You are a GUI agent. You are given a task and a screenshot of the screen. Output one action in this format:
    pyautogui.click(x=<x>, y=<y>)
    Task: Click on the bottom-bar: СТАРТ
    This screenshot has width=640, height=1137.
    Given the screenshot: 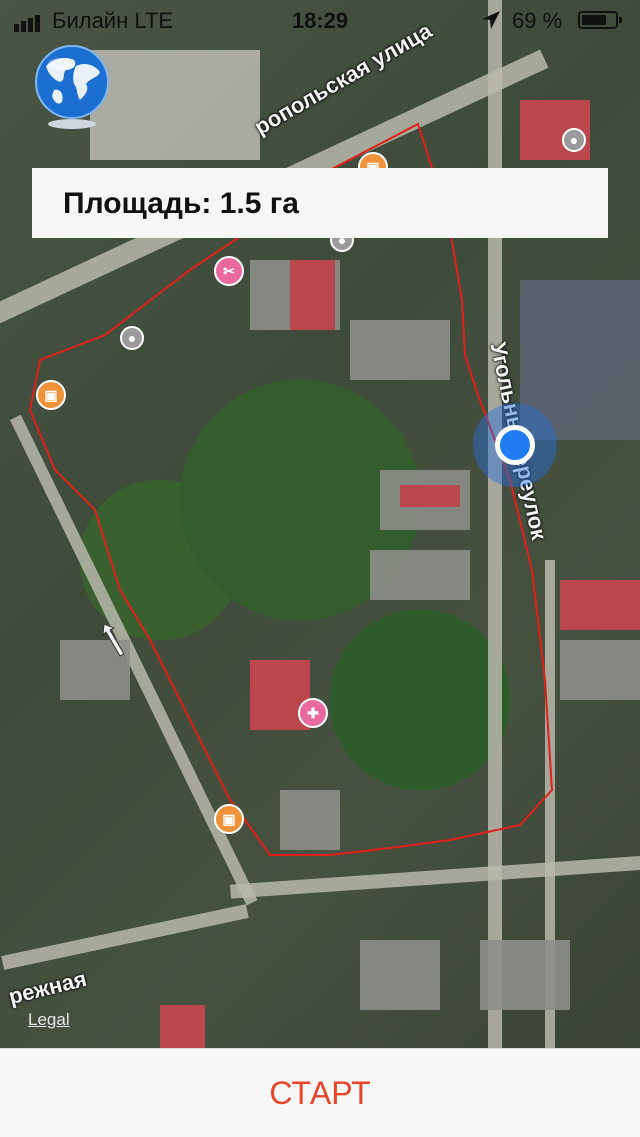 What is the action you would take?
    pyautogui.click(x=320, y=1092)
    